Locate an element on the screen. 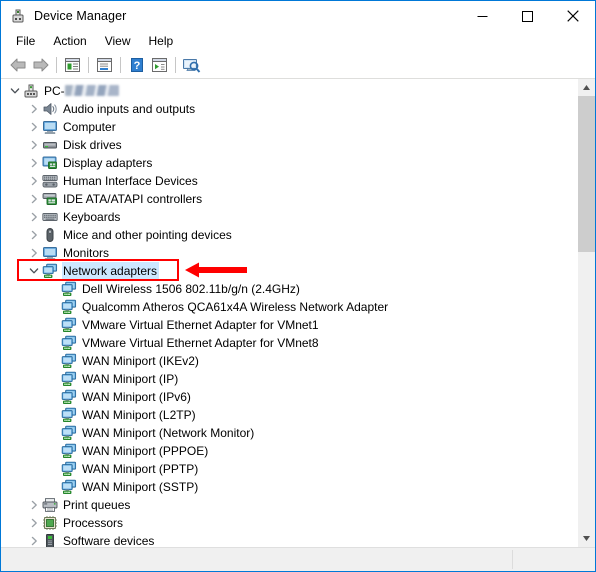 This screenshot has width=596, height=572. scrollbar-thumb is located at coordinates (586, 174).